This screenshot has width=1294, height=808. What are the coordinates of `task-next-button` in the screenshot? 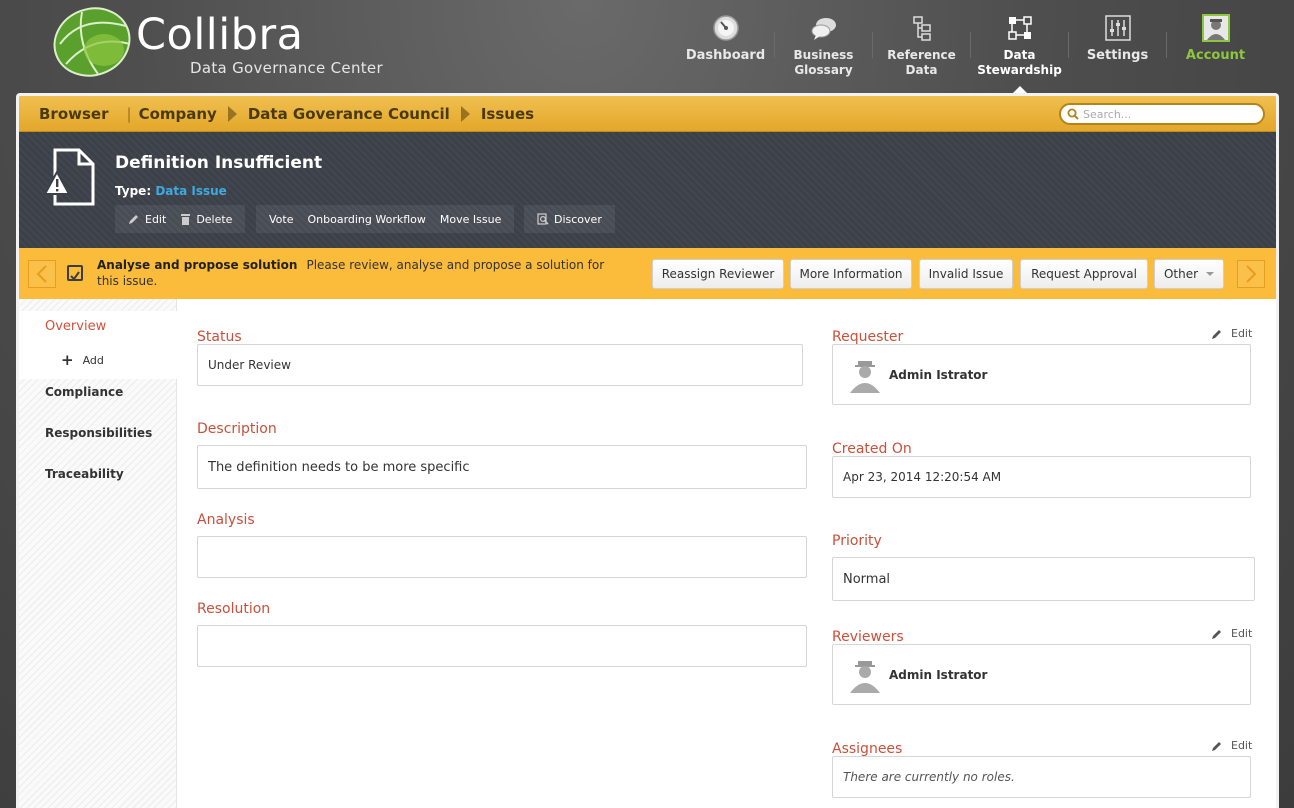 It's located at (1251, 274).